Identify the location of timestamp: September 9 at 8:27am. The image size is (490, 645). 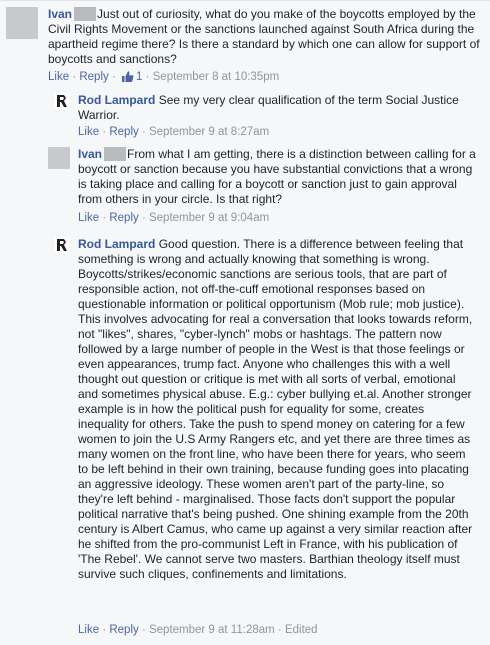
(209, 132).